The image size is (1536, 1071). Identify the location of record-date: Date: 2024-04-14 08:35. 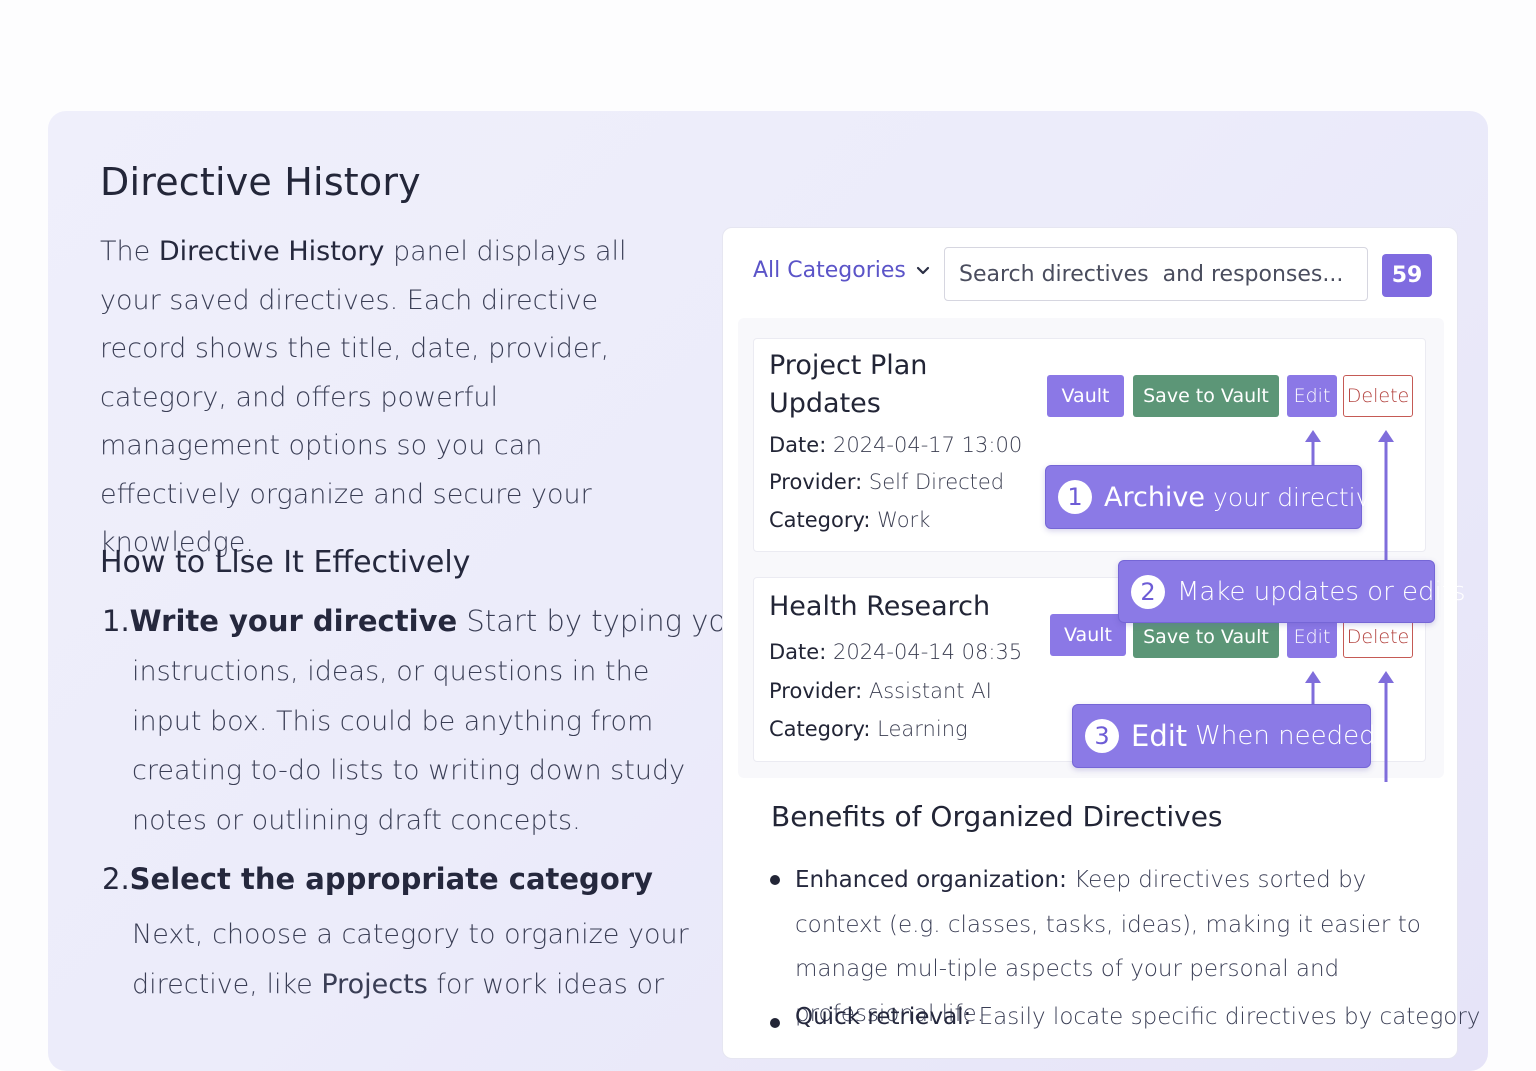
(896, 652).